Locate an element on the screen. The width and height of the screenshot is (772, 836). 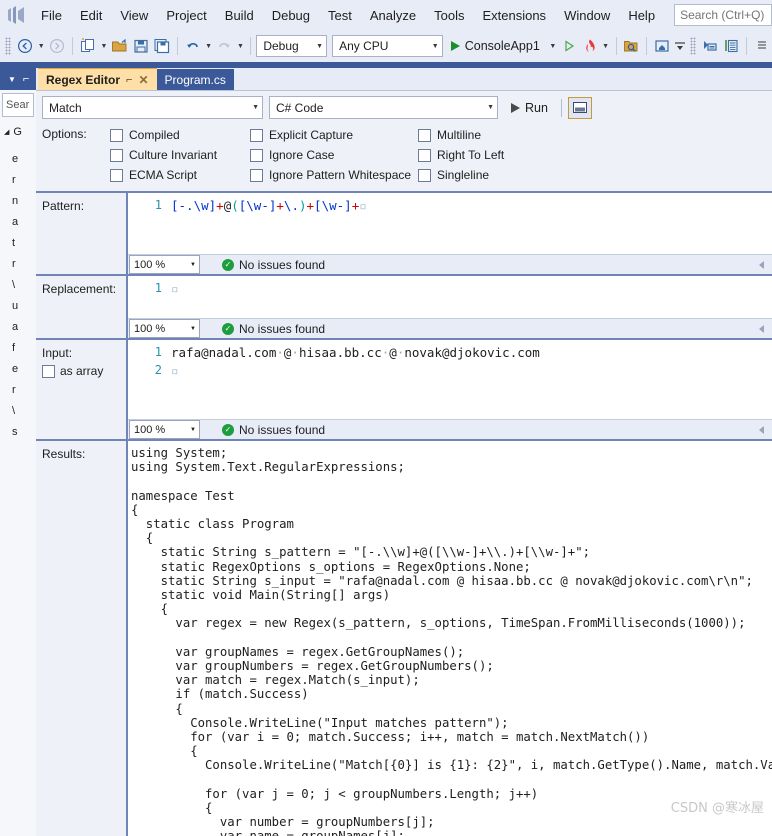
navigate-back-icon is located at coordinates (25, 46).